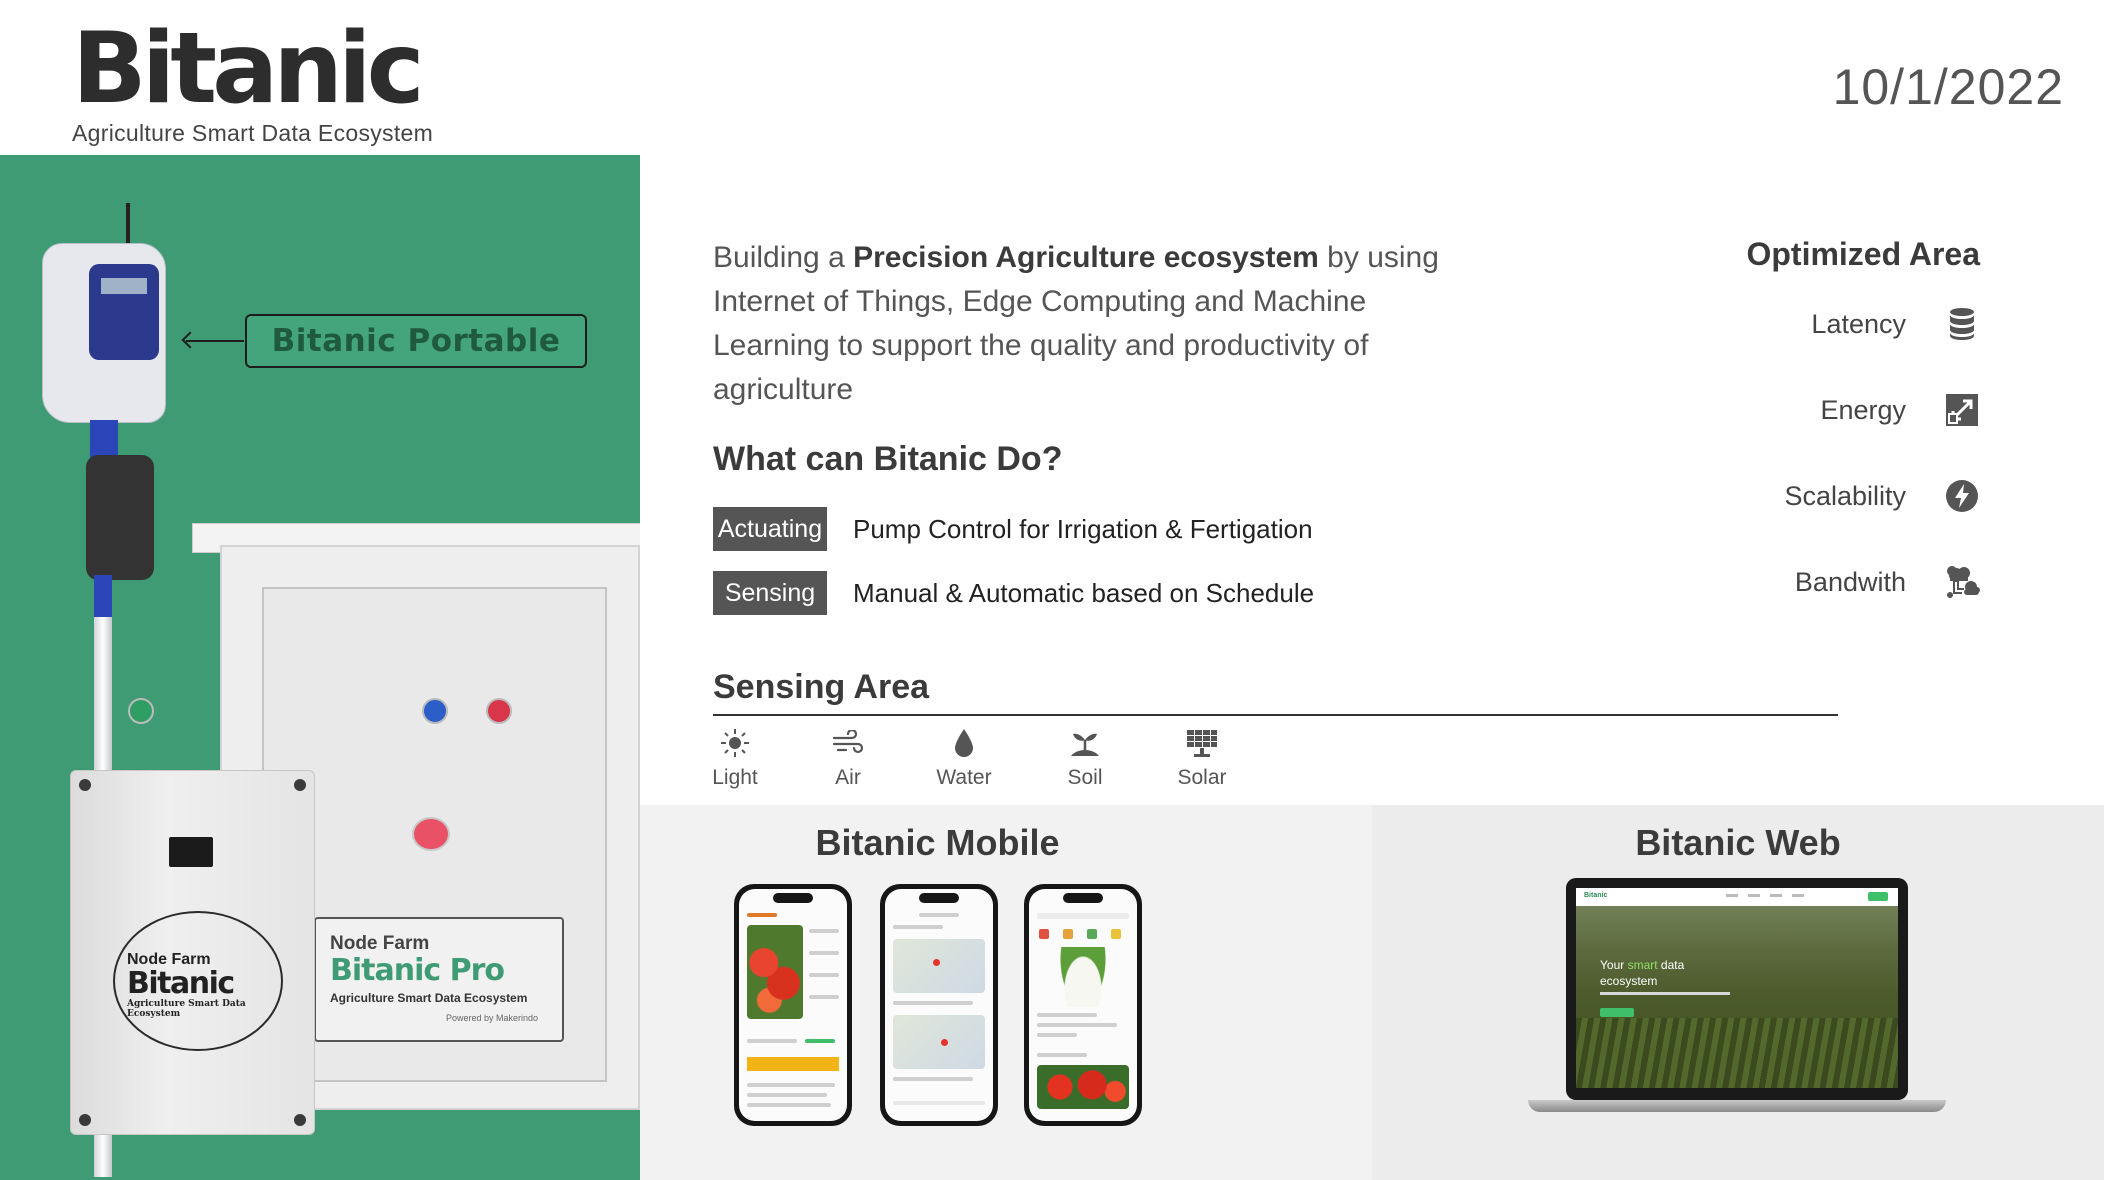 The width and height of the screenshot is (2104, 1180). What do you see at coordinates (186, 1009) in the screenshot?
I see `node-logo-line3: Agriculture Smart Data Ecosystem` at bounding box center [186, 1009].